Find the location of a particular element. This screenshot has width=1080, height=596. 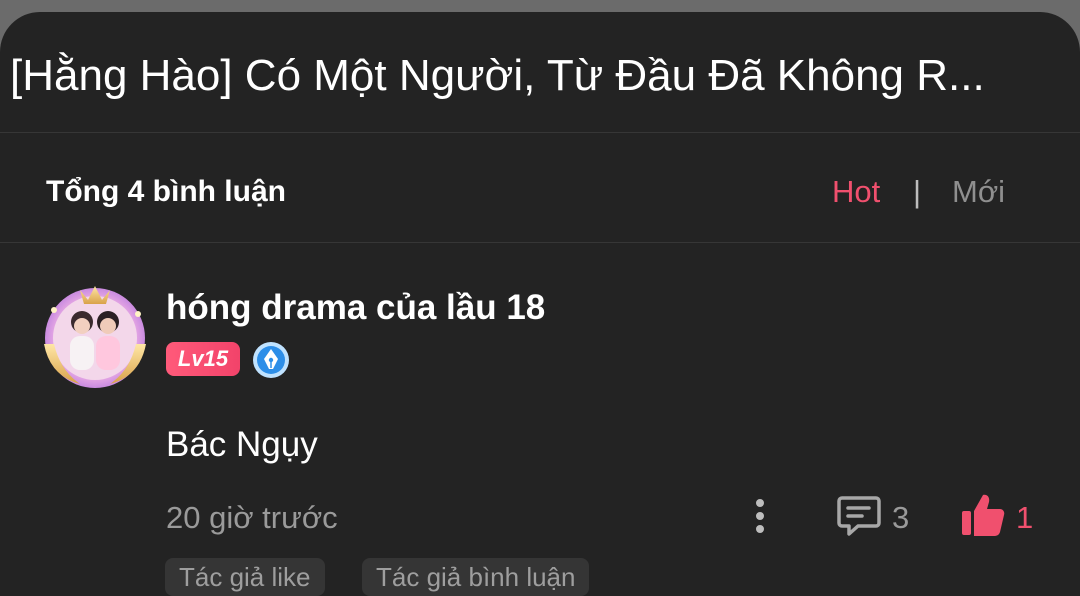

thumbs-up-icon is located at coordinates (983, 515).